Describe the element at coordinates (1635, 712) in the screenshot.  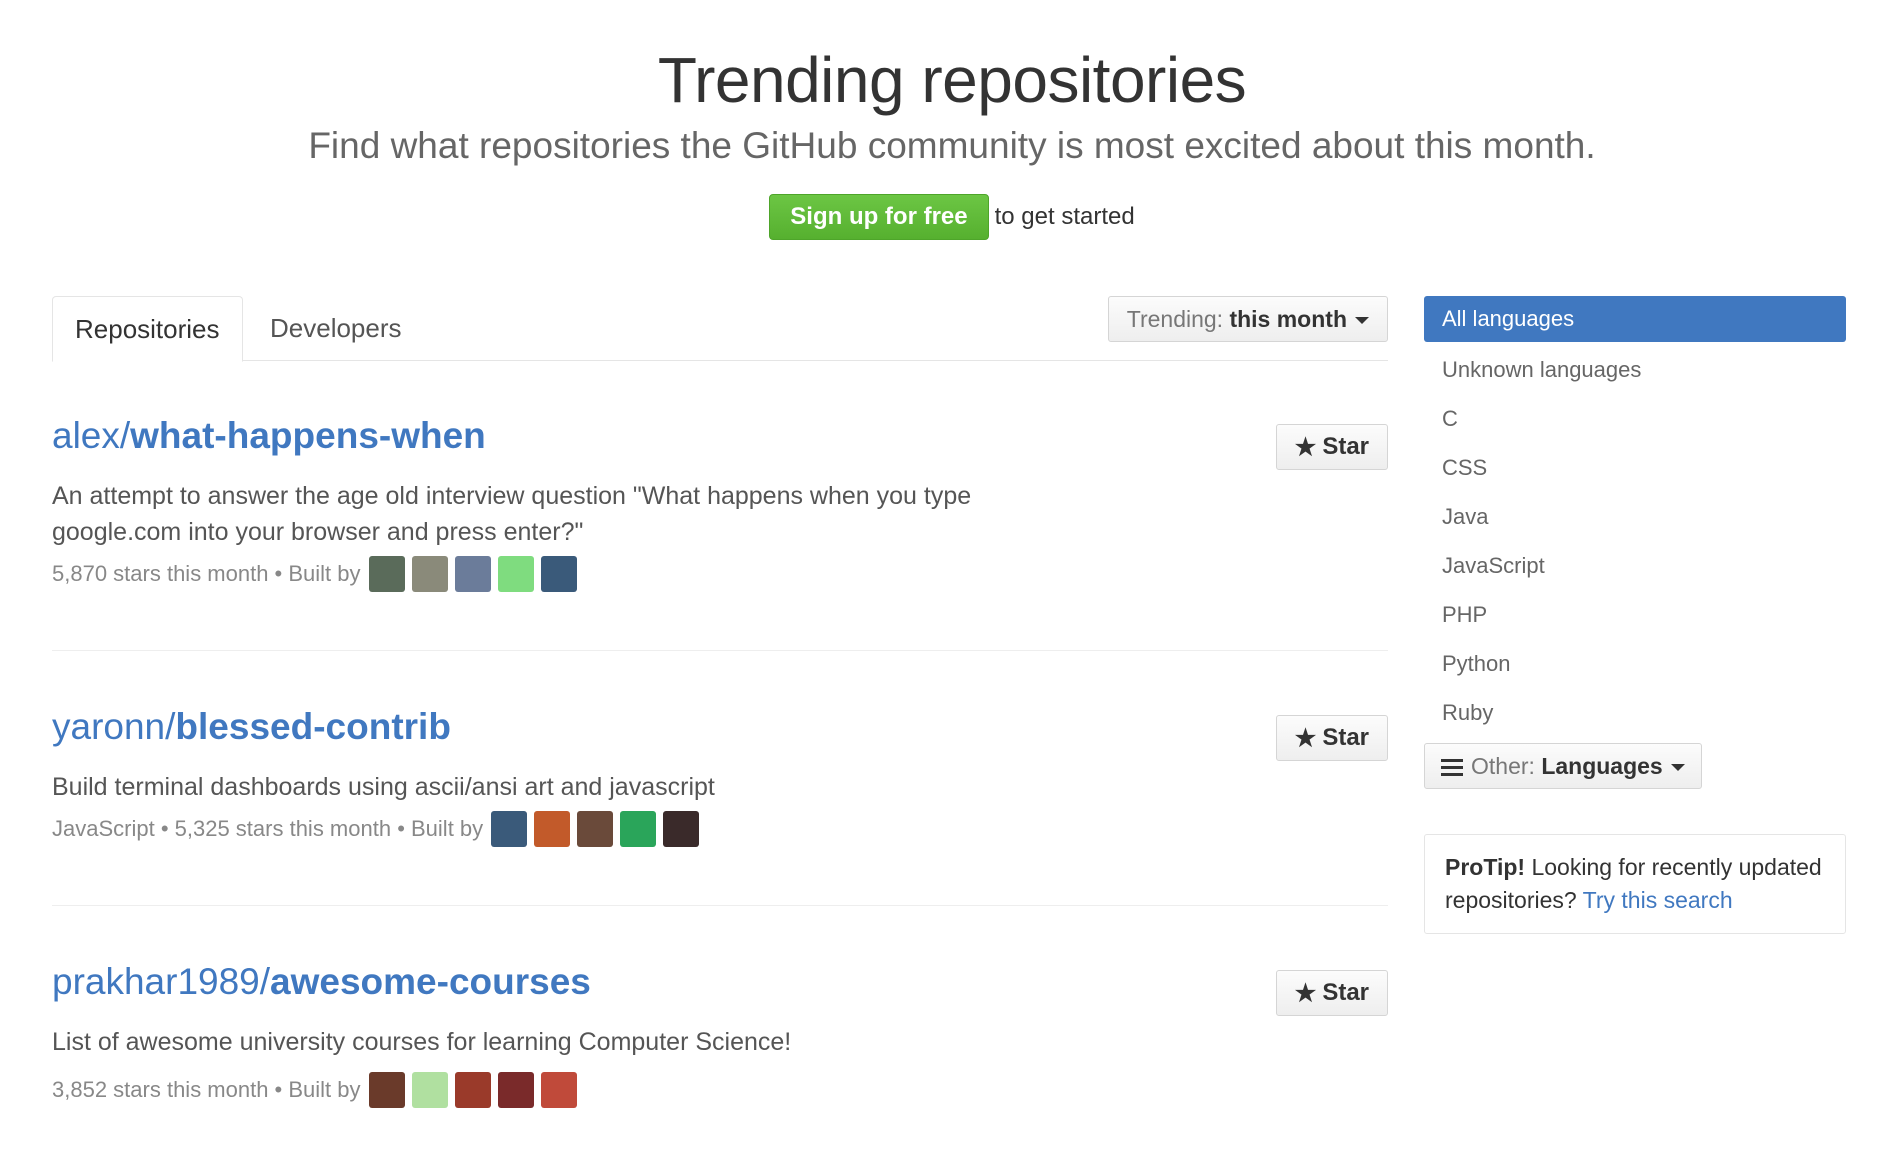
I see `language-item-ruby: Ruby` at that location.